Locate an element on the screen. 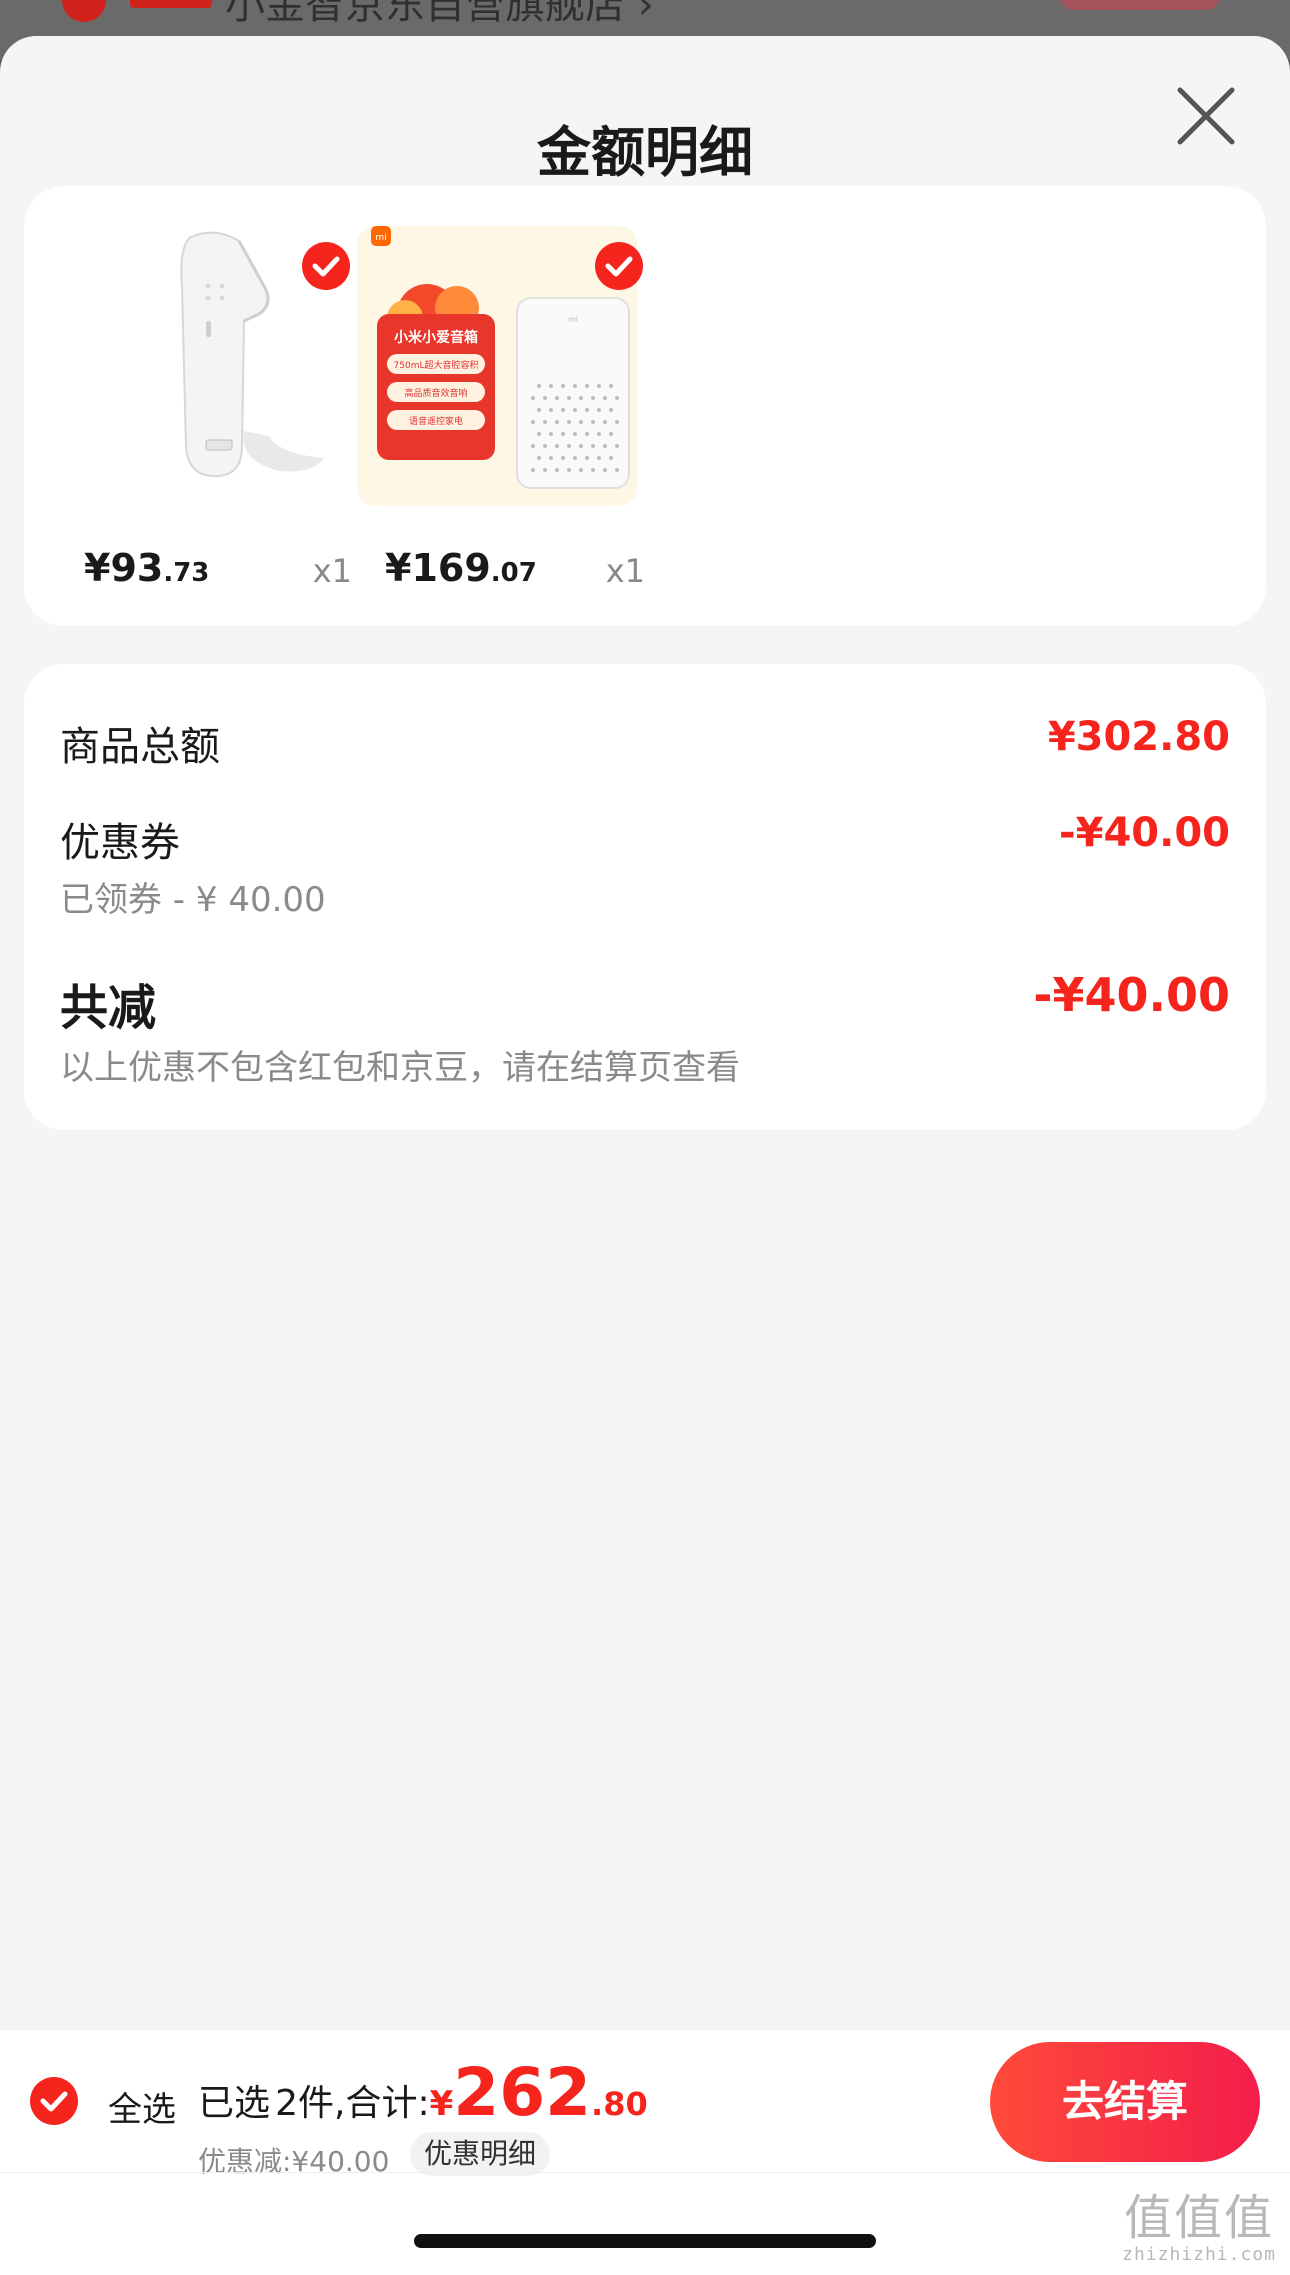 This screenshot has height=2275, width=1290. coupon-value: -¥40.00 is located at coordinates (1144, 833).